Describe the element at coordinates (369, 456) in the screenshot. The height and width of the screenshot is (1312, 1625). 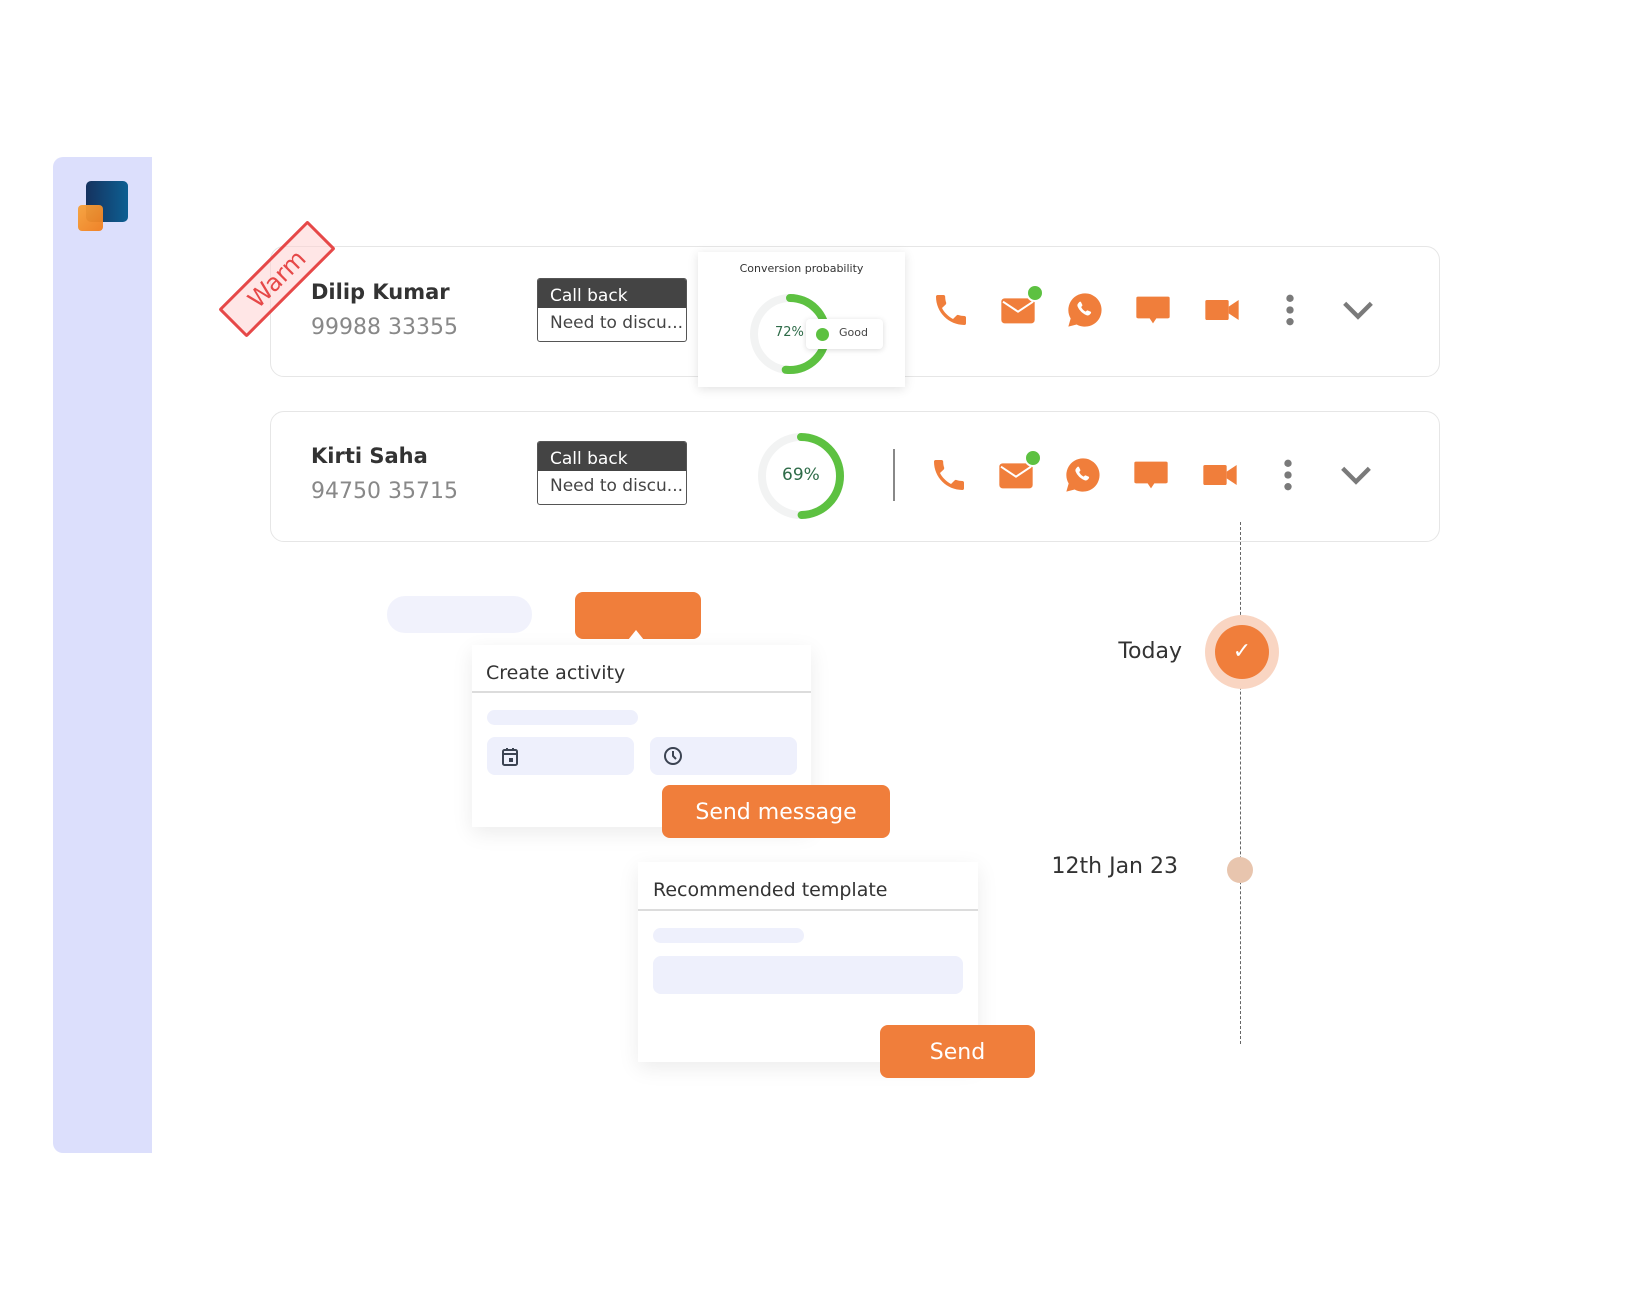
I see `lead-name: Kirti Saha` at that location.